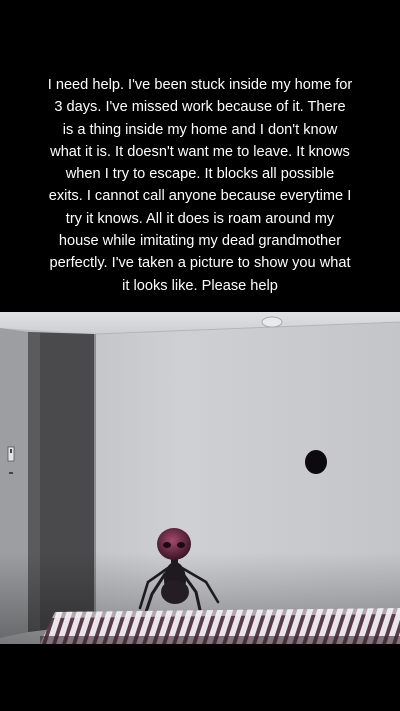 Image resolution: width=400 pixels, height=711 pixels. Describe the element at coordinates (272, 322) in the screenshot. I see `ceiling-light` at that location.